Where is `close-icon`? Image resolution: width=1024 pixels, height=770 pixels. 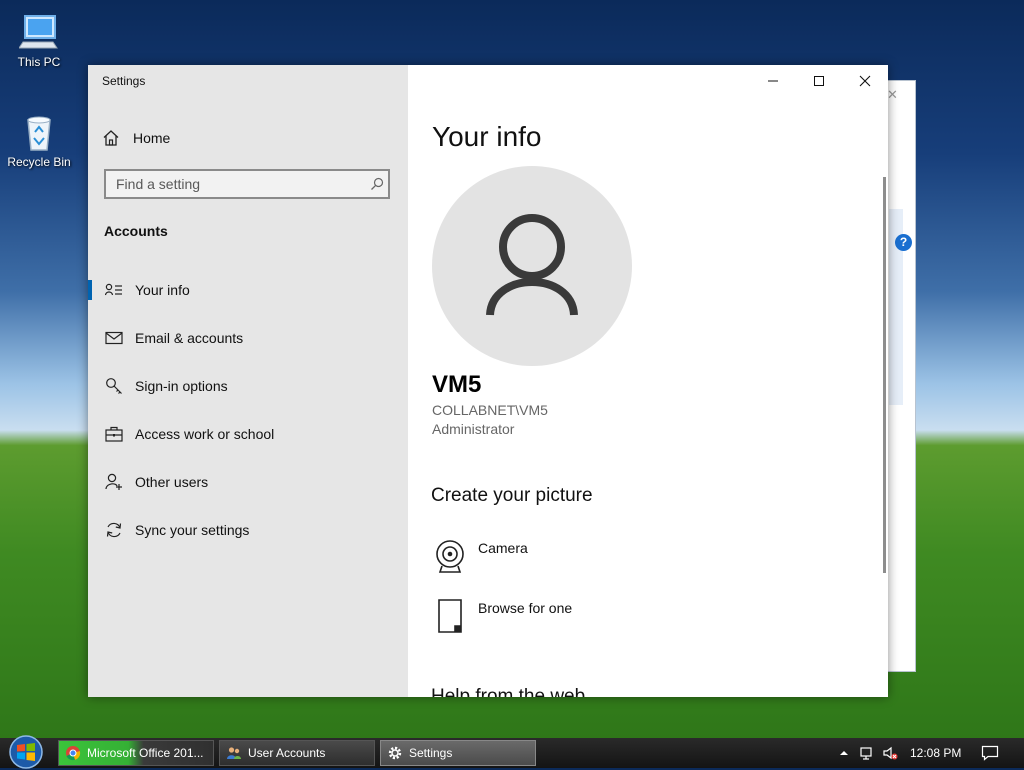
close-icon is located at coordinates (865, 81).